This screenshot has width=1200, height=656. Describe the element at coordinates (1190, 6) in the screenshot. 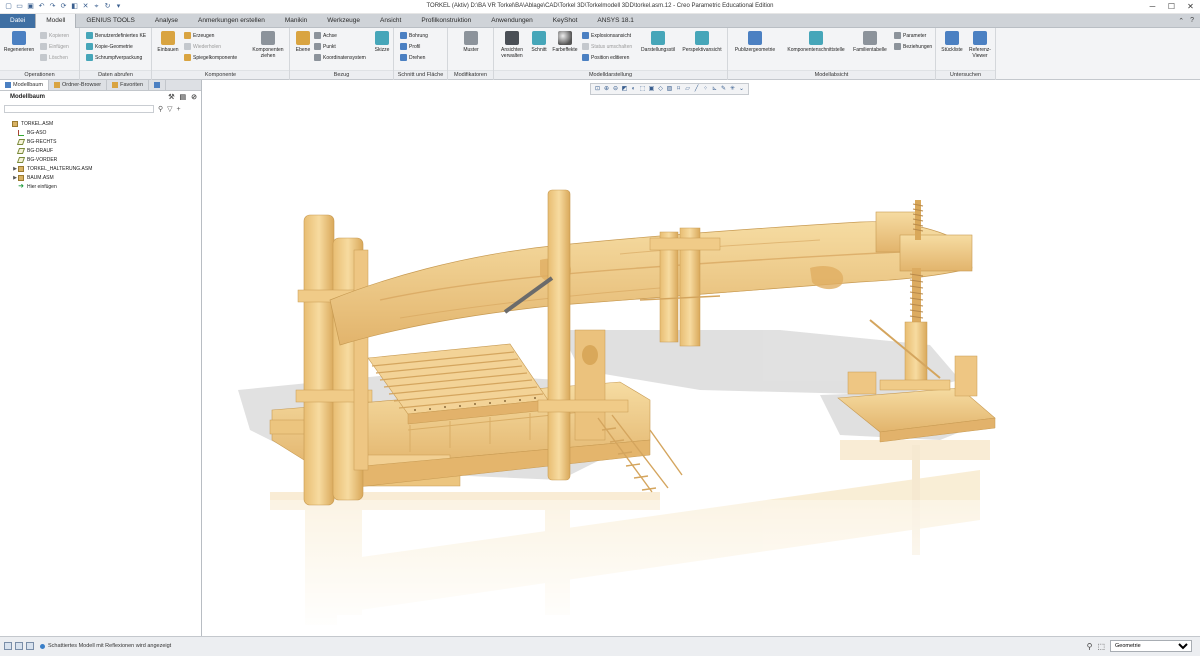

I see `close-icon: ✕` at that location.